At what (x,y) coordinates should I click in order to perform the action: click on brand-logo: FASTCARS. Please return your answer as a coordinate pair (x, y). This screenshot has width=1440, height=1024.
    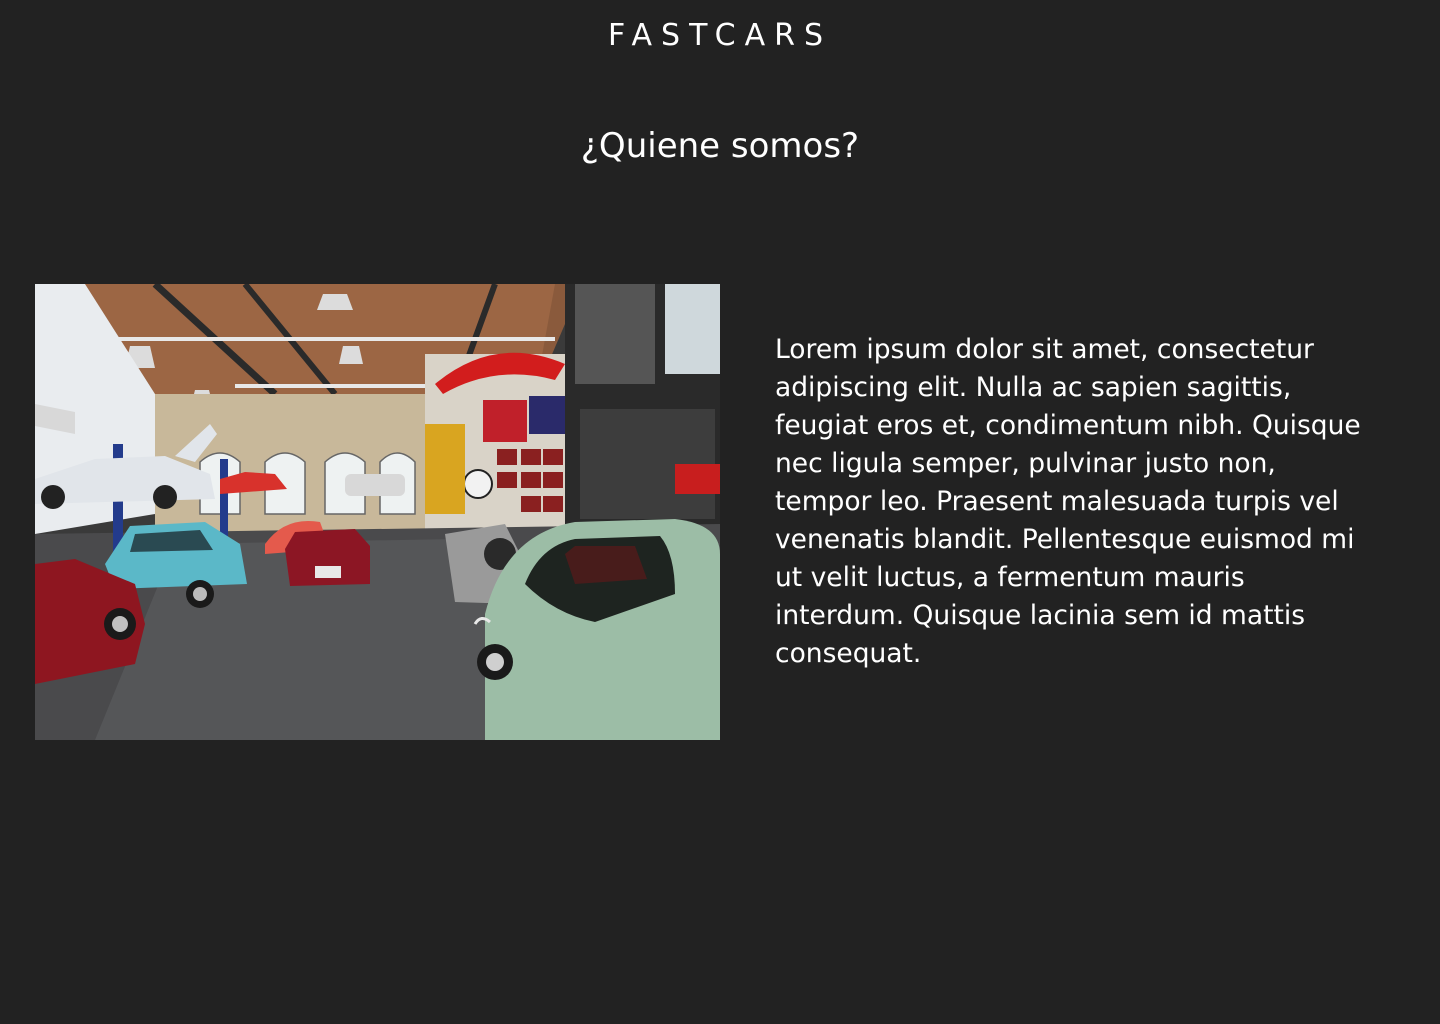
    Looking at the image, I should click on (720, 36).